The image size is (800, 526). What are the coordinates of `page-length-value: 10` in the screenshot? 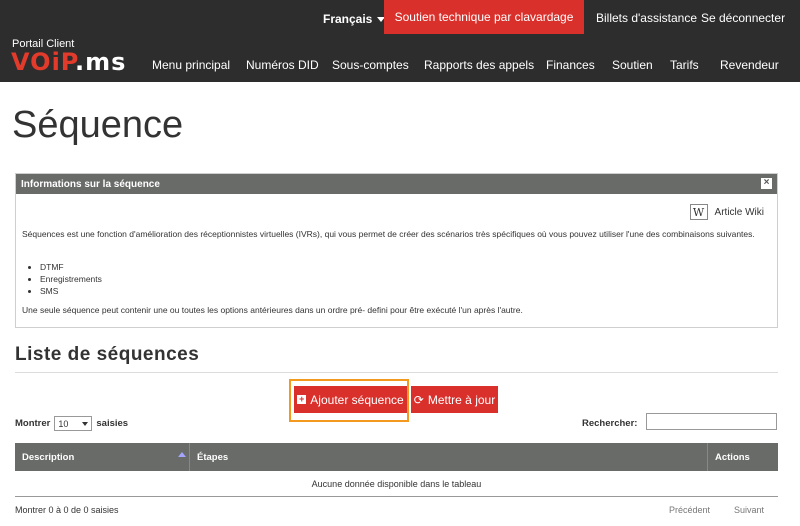 It's located at (63, 423).